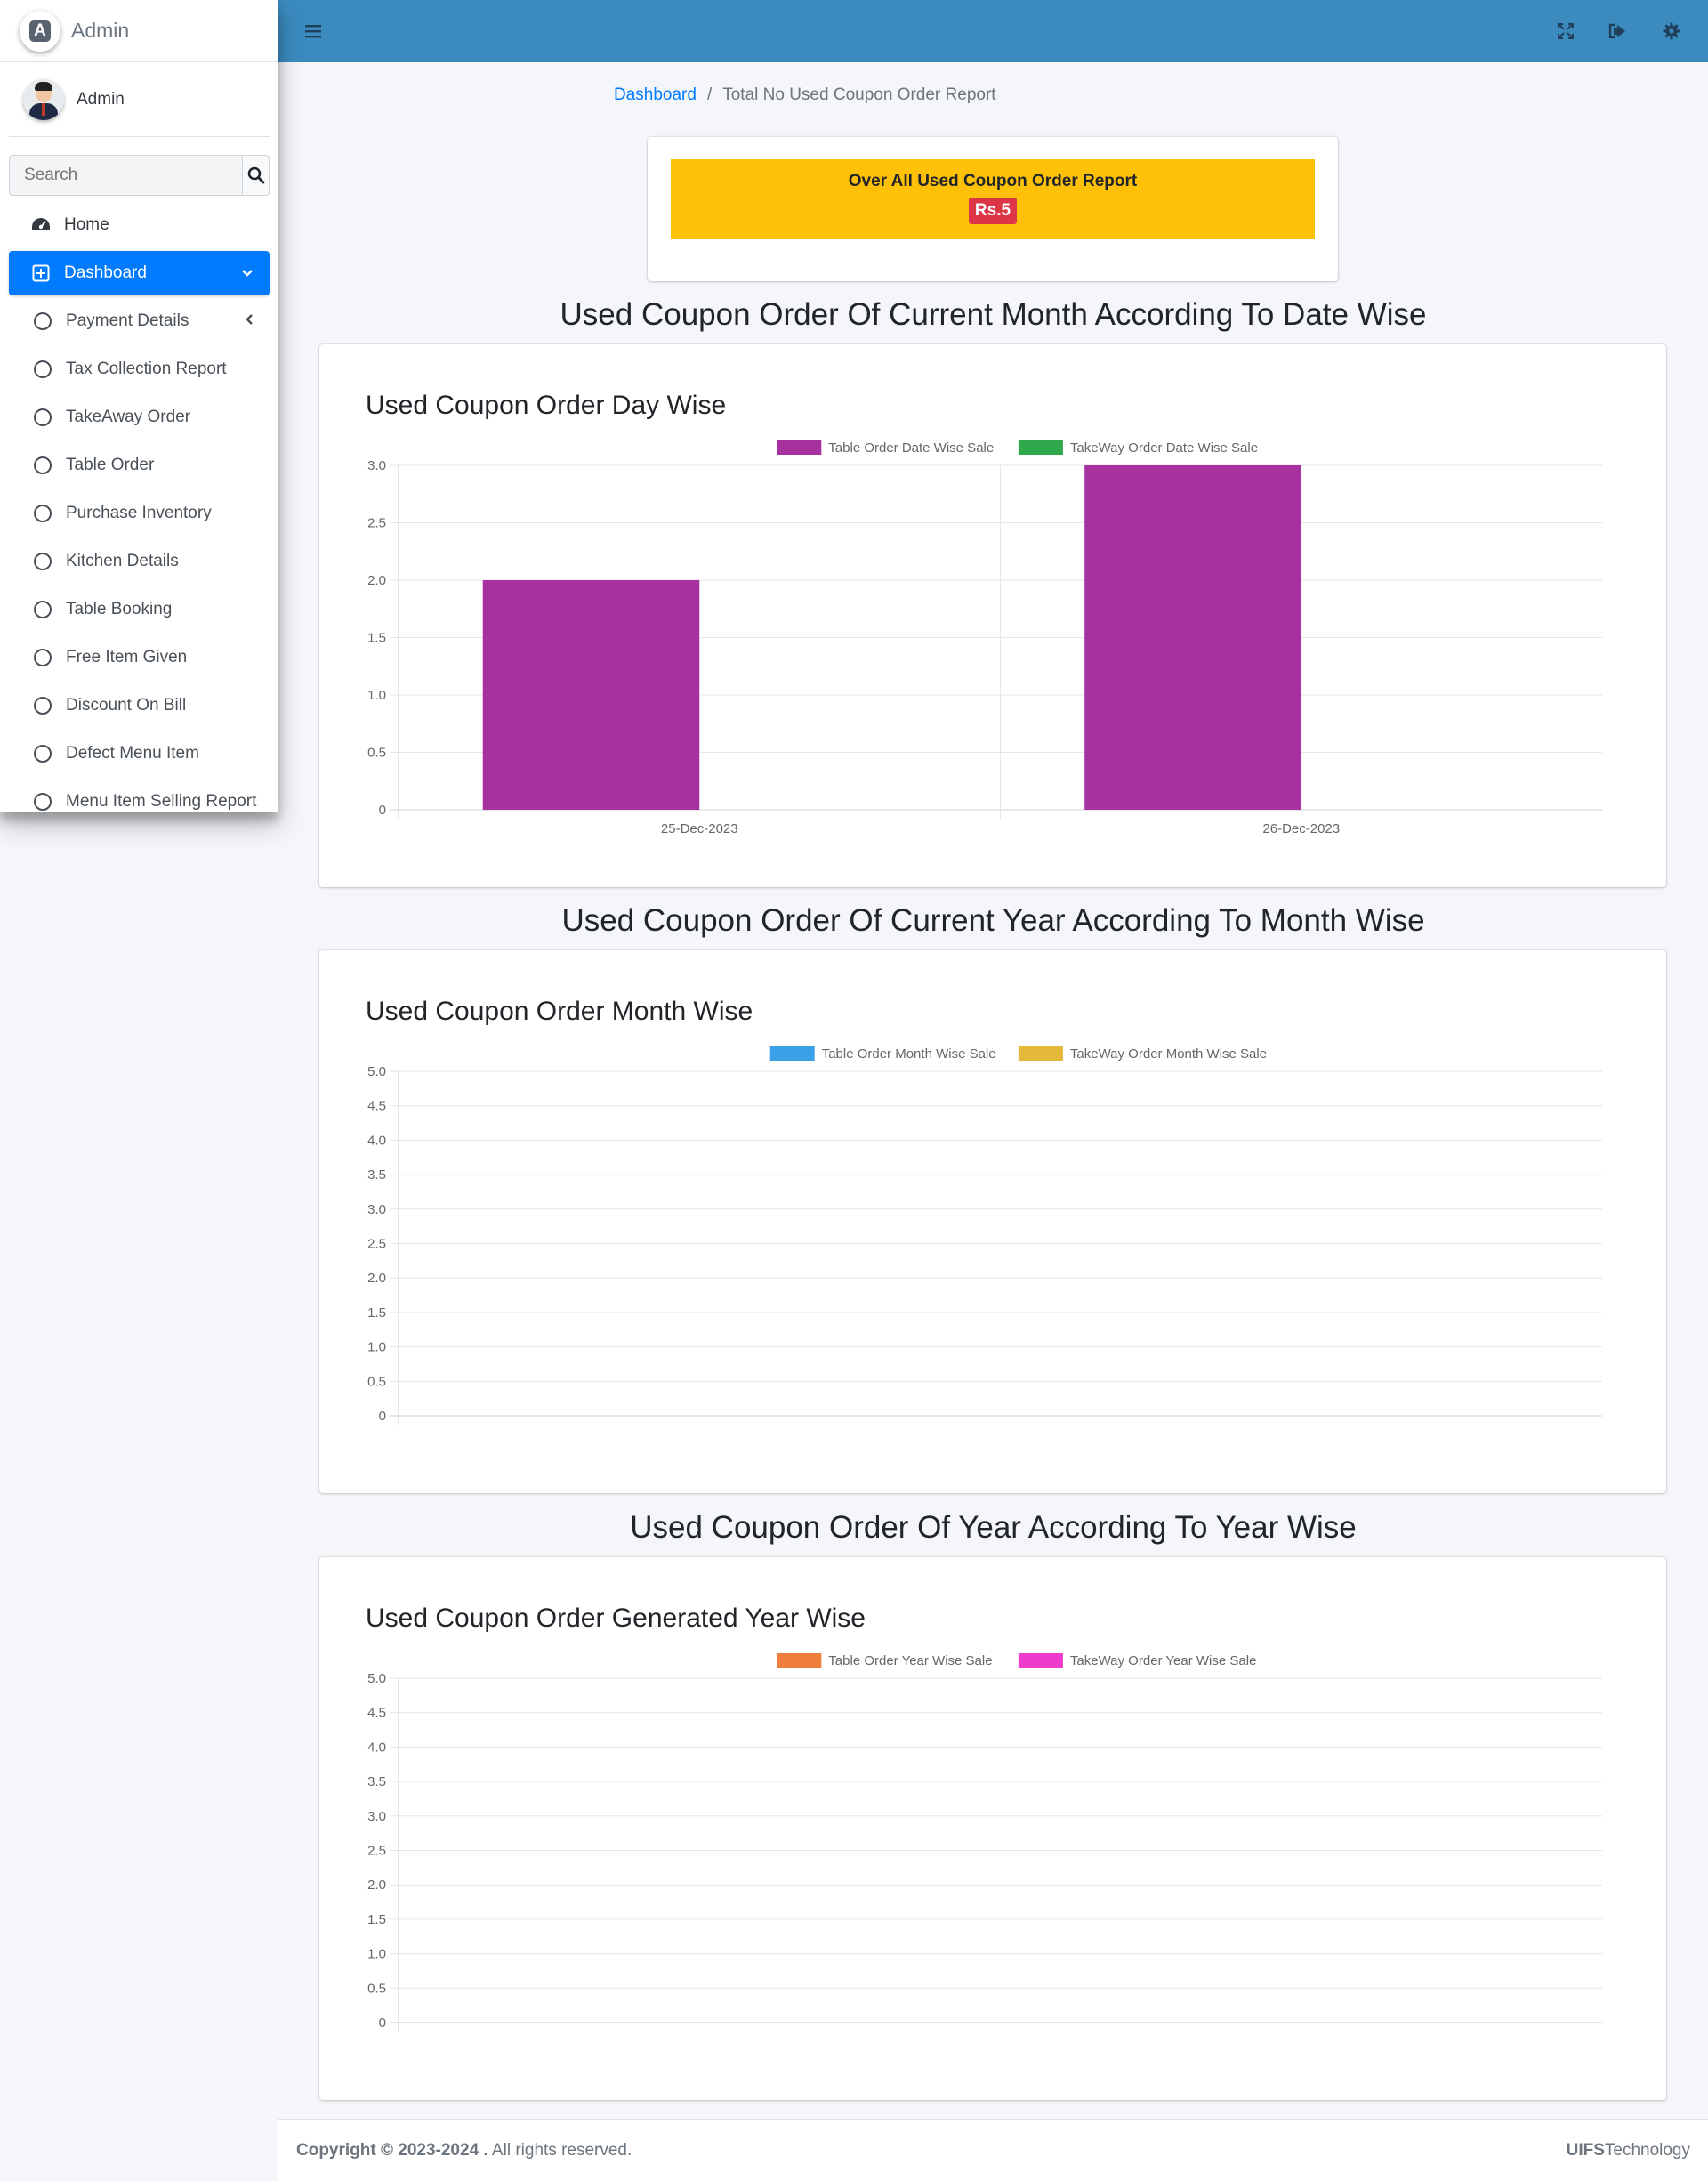  What do you see at coordinates (910, 1660) in the screenshot?
I see `legend-label: Table Order Year Wise Sale` at bounding box center [910, 1660].